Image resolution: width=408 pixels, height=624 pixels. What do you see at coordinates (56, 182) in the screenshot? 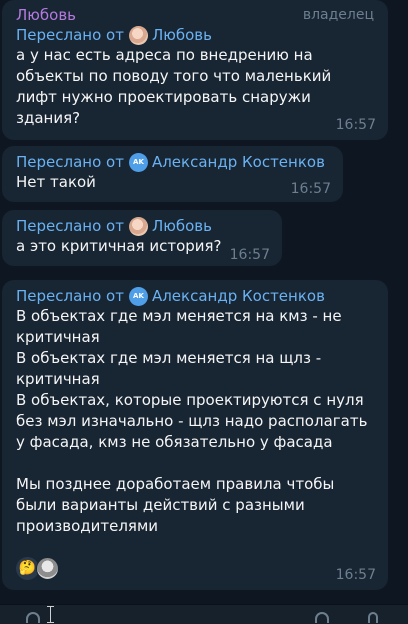
I see `message-text: Нет такой` at bounding box center [56, 182].